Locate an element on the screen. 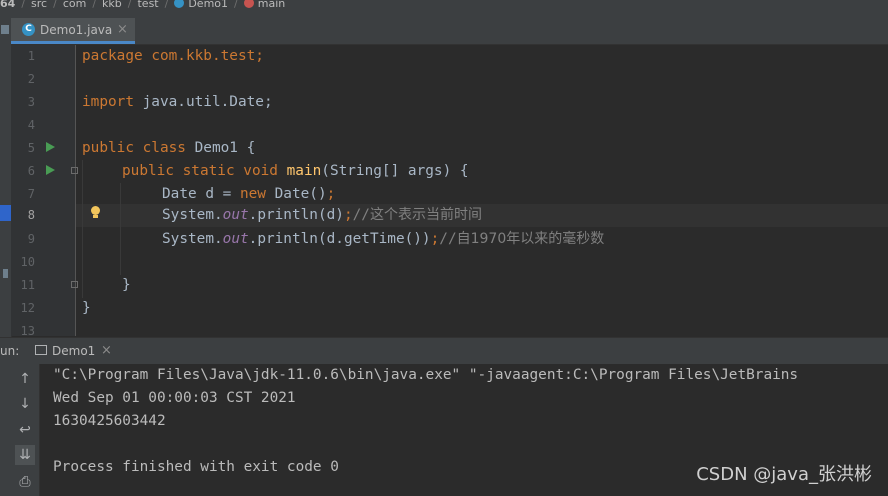  breadcrumb: 64 / src / com / kkb / test / Demo1 / main is located at coordinates (444, 7).